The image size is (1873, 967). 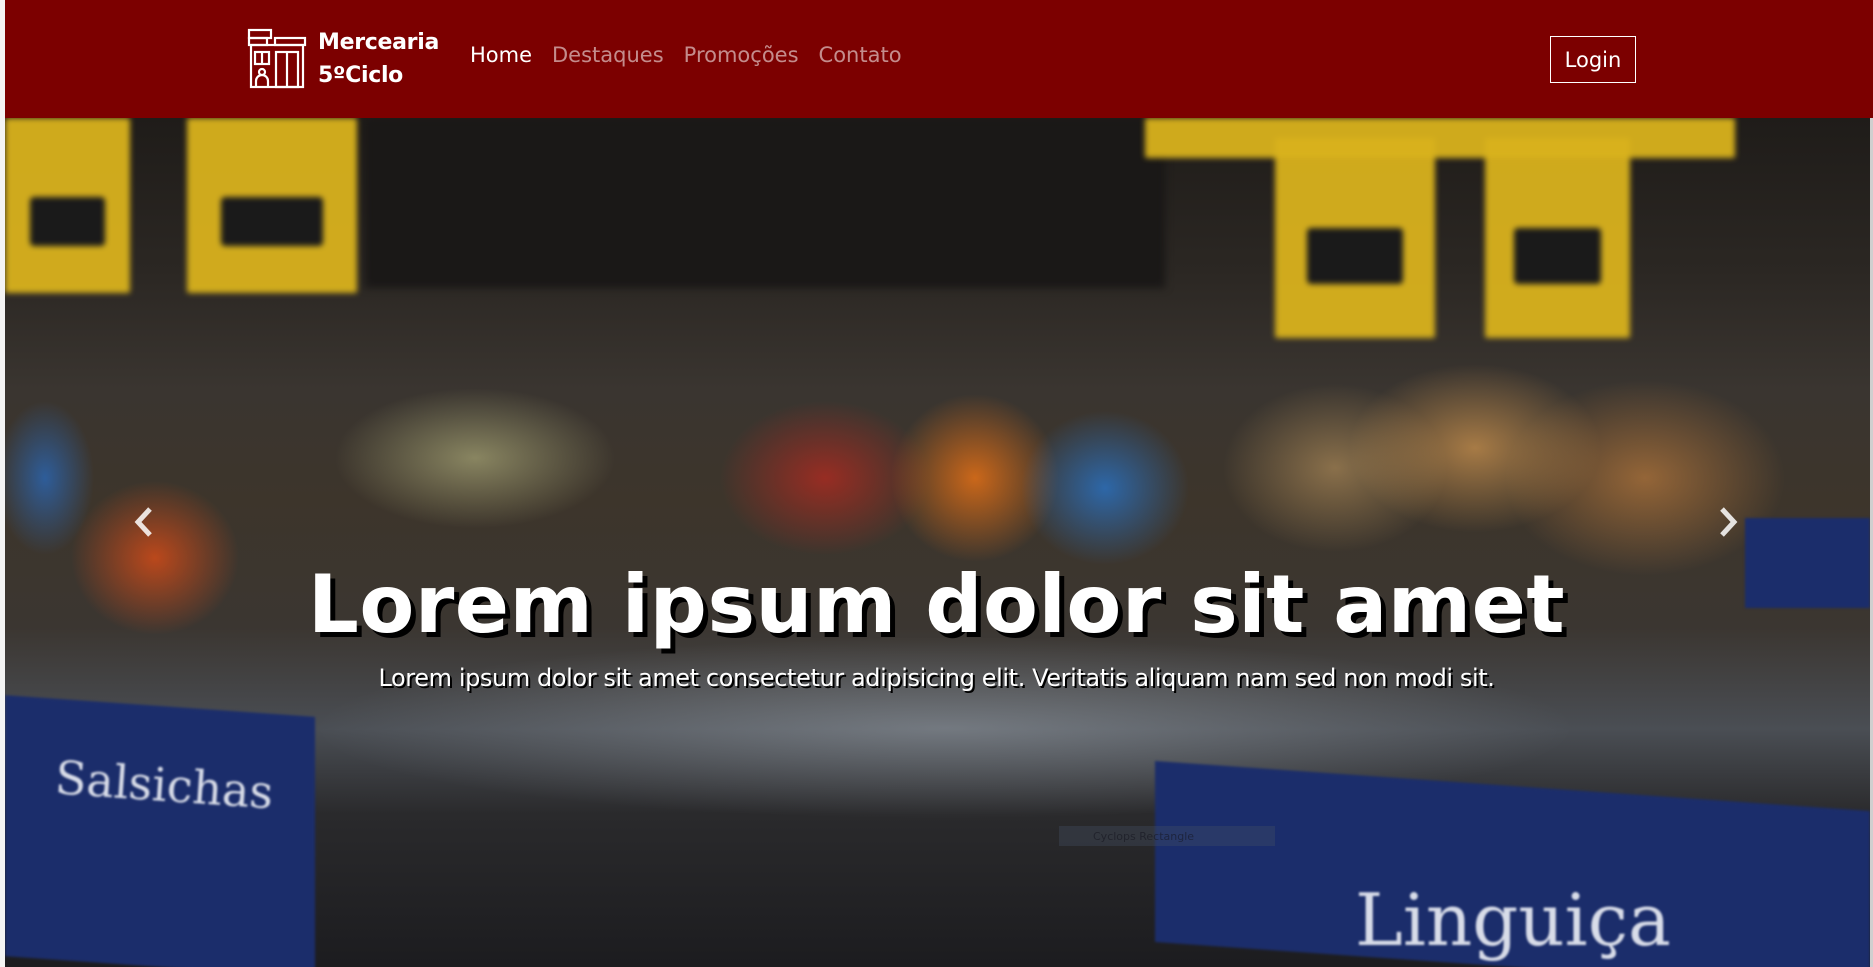 What do you see at coordinates (160, 831) in the screenshot?
I see `placard-left` at bounding box center [160, 831].